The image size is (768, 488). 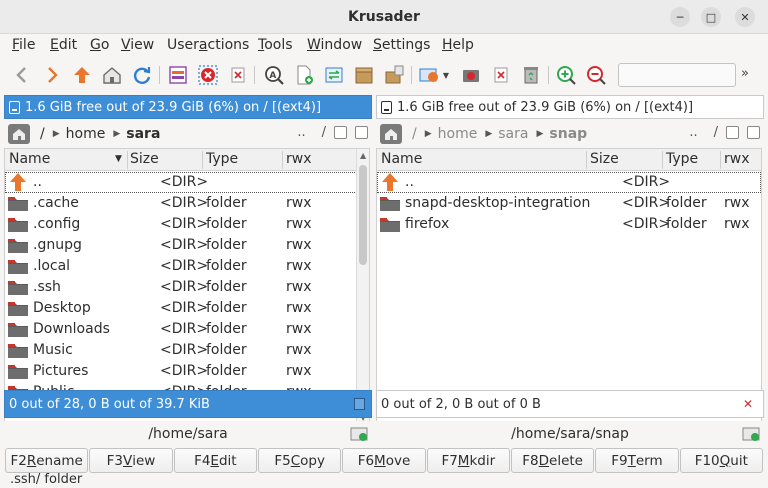 What do you see at coordinates (178, 75) in the screenshot?
I see `select-all-button` at bounding box center [178, 75].